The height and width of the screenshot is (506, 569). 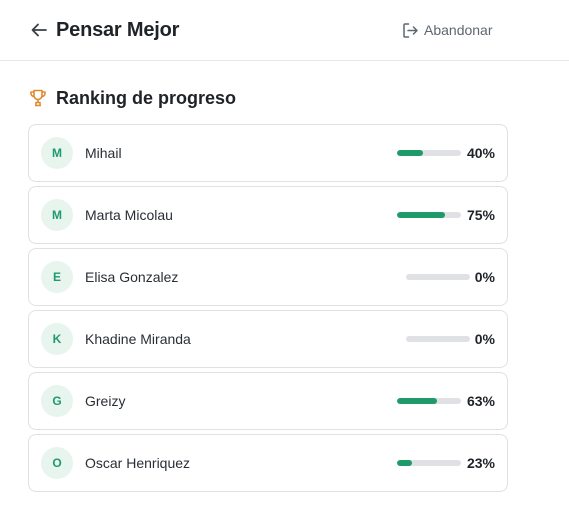 I want to click on ranking-row: O Oscar Henriquez 23%, so click(x=268, y=463).